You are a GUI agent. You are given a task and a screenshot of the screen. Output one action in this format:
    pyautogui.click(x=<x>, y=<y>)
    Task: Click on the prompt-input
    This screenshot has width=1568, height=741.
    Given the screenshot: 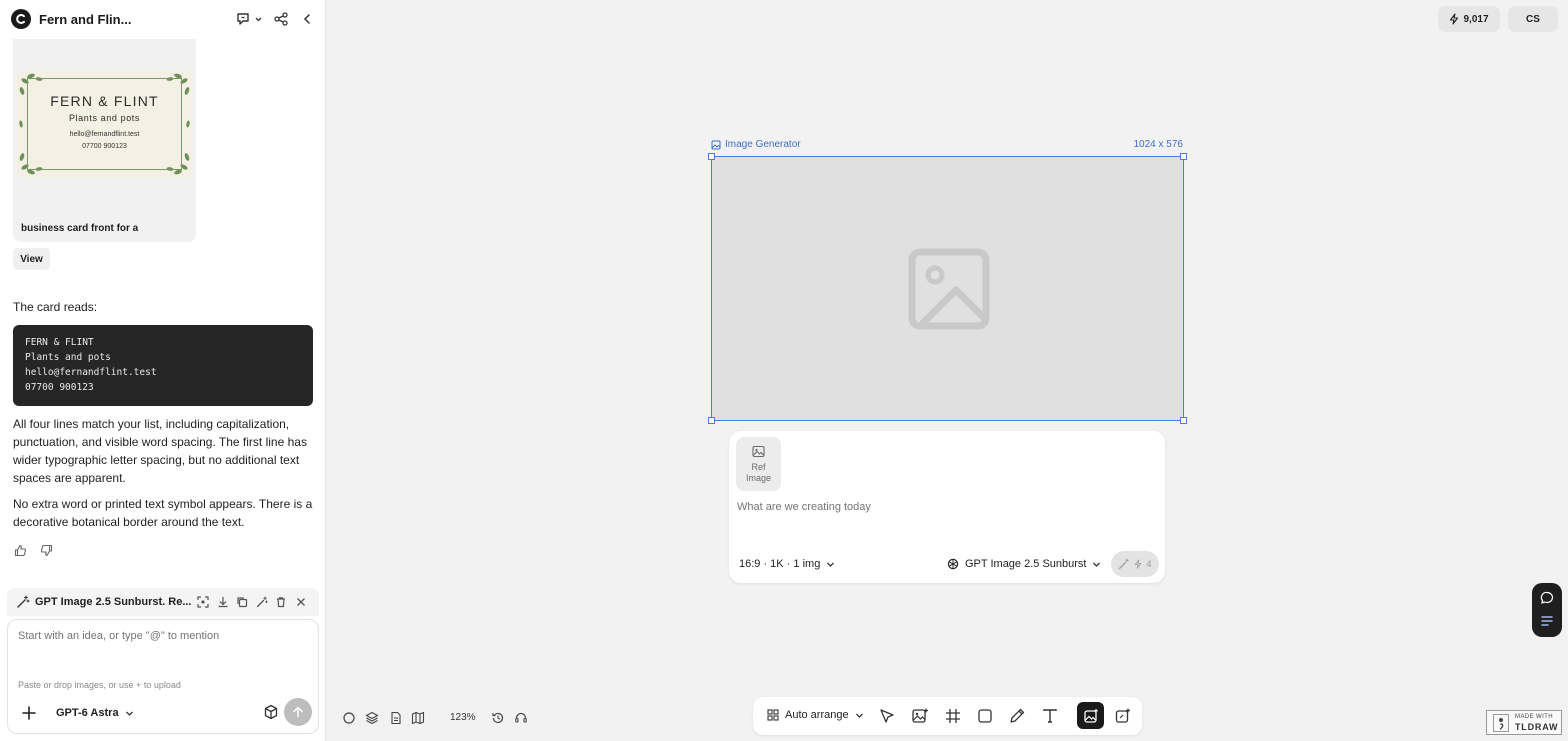 What is the action you would take?
    pyautogui.click(x=937, y=507)
    